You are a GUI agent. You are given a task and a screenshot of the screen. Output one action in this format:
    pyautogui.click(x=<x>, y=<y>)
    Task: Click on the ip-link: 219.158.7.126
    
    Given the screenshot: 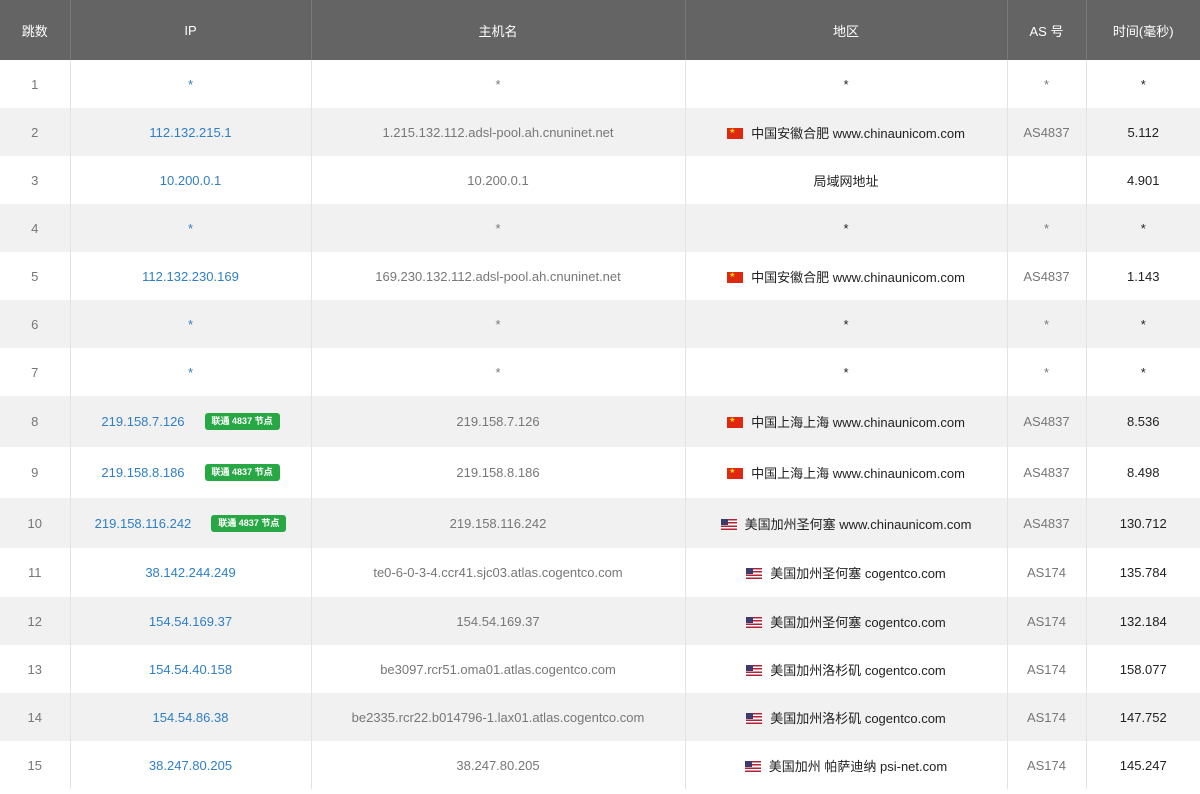 What is the action you would take?
    pyautogui.click(x=142, y=421)
    